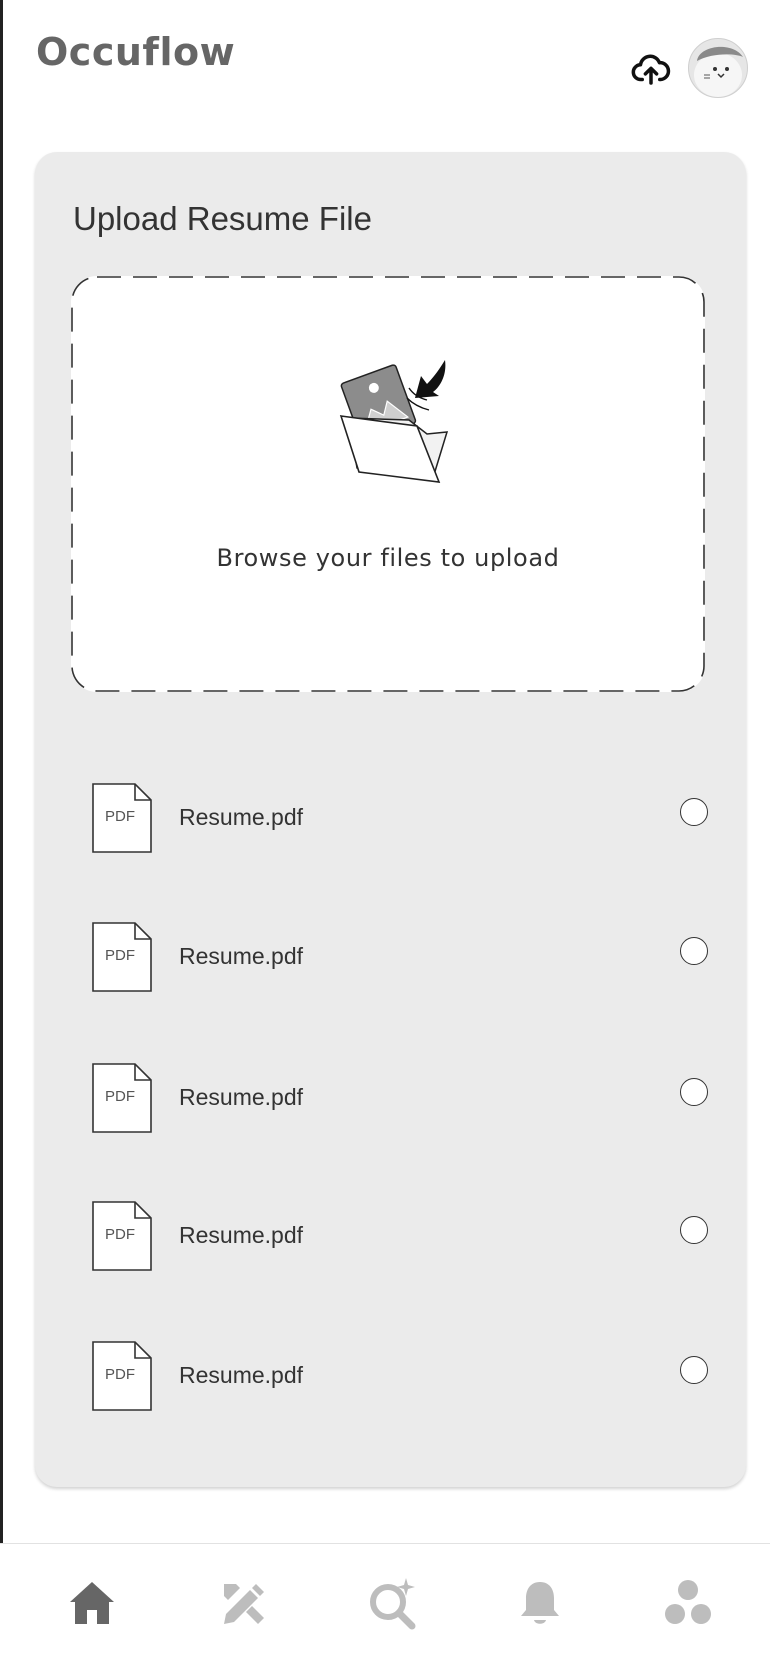  What do you see at coordinates (651, 69) in the screenshot?
I see `cloud-upload-icon` at bounding box center [651, 69].